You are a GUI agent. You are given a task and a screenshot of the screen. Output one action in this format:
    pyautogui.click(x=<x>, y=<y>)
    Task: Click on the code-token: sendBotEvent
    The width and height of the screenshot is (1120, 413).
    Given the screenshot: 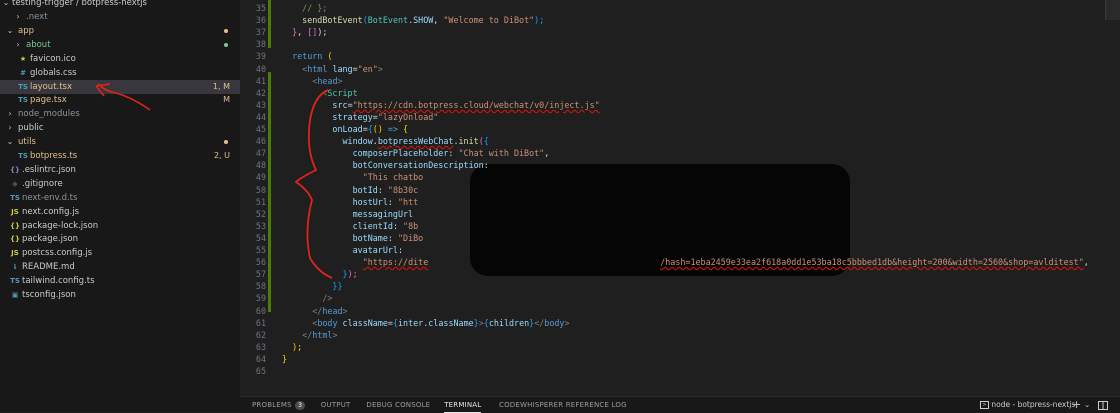 What is the action you would take?
    pyautogui.click(x=332, y=20)
    